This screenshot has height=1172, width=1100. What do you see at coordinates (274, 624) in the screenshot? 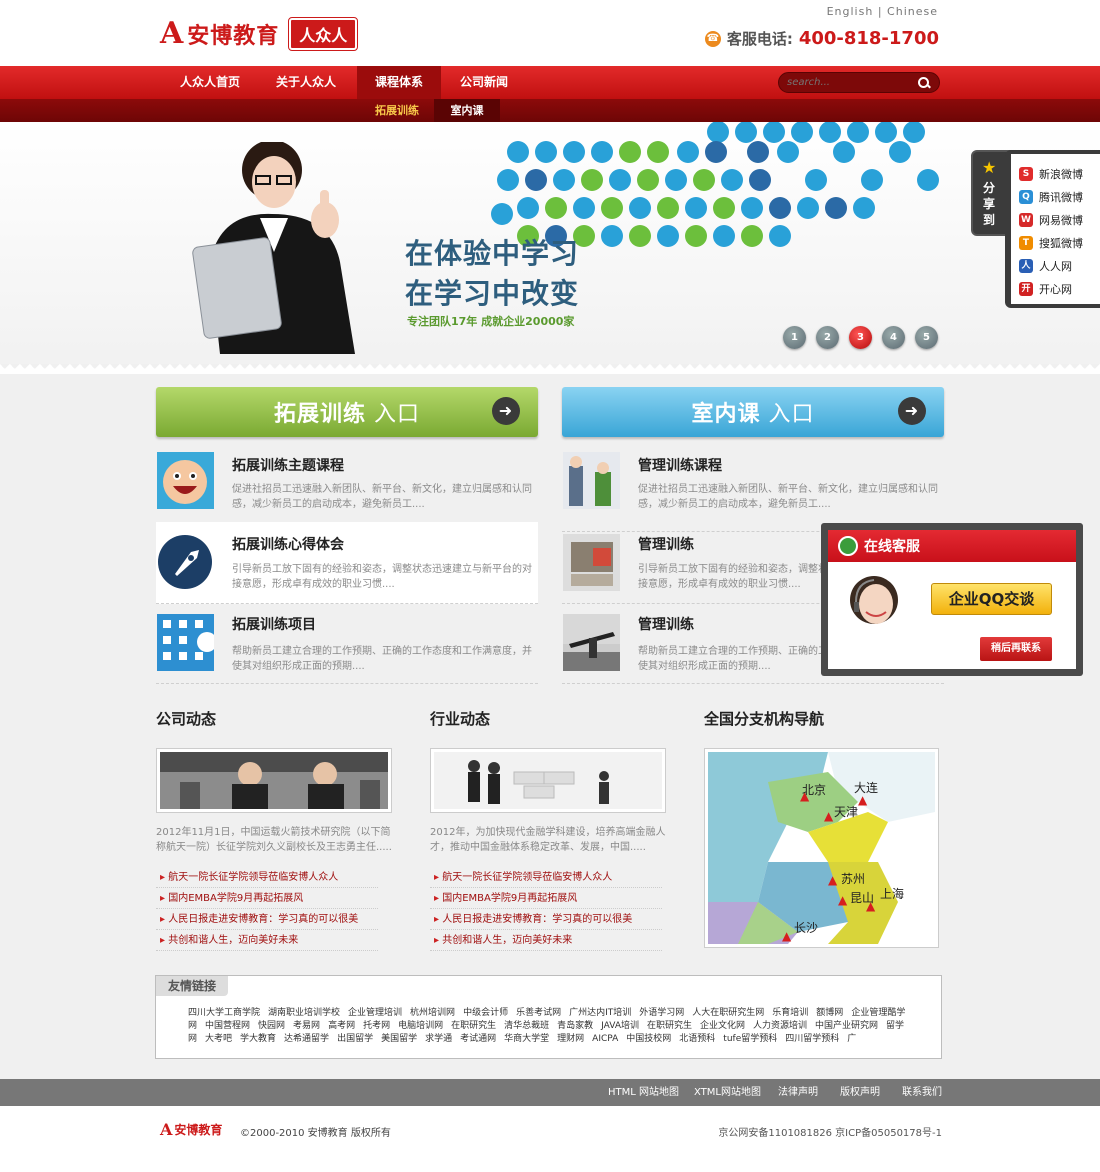
I see `course-title: 拓展训练项目` at bounding box center [274, 624].